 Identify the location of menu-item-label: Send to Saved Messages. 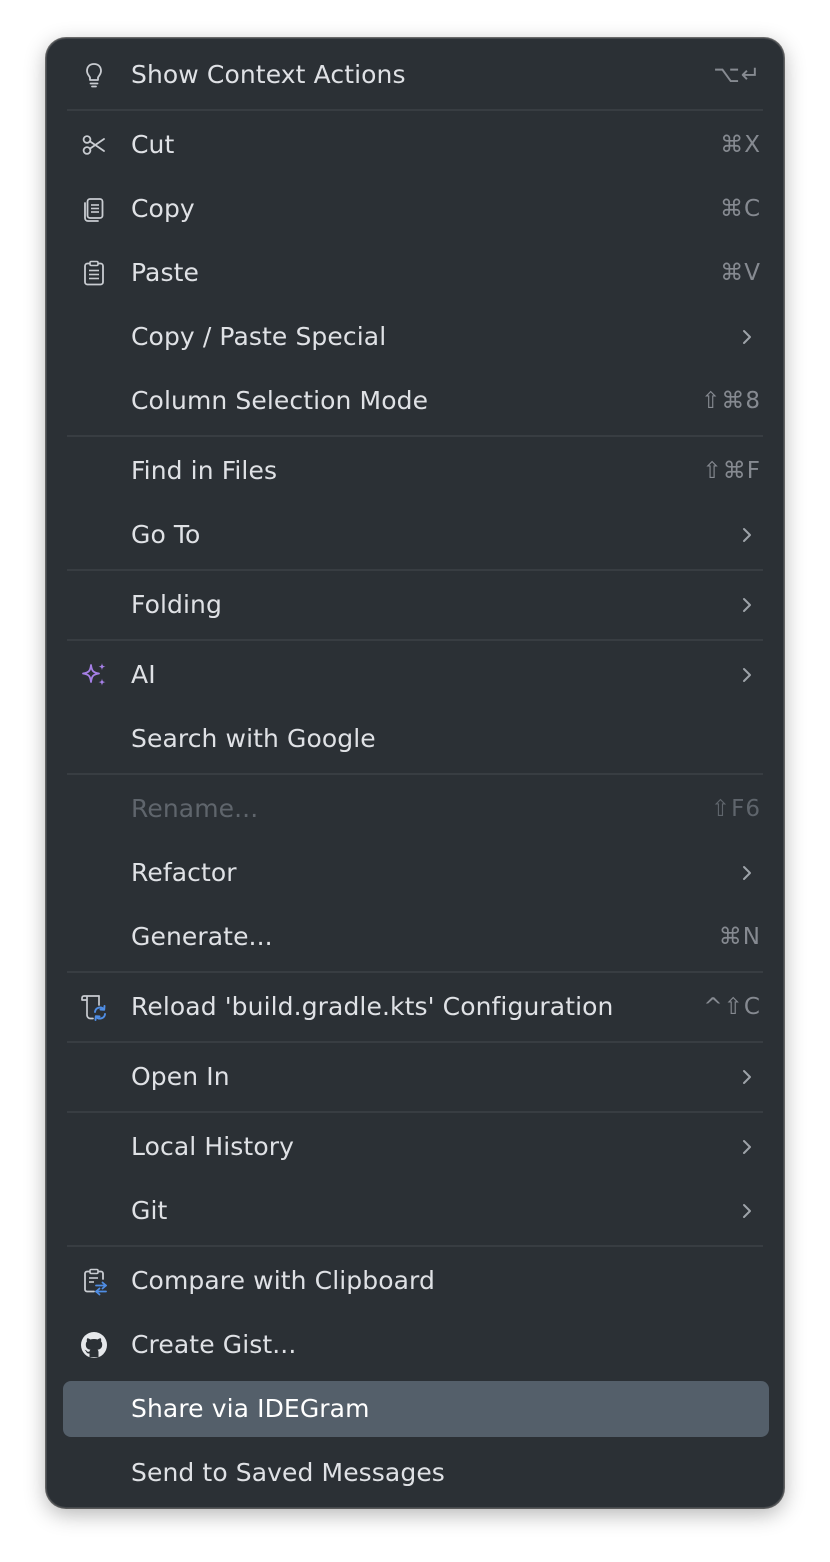
(288, 1472).